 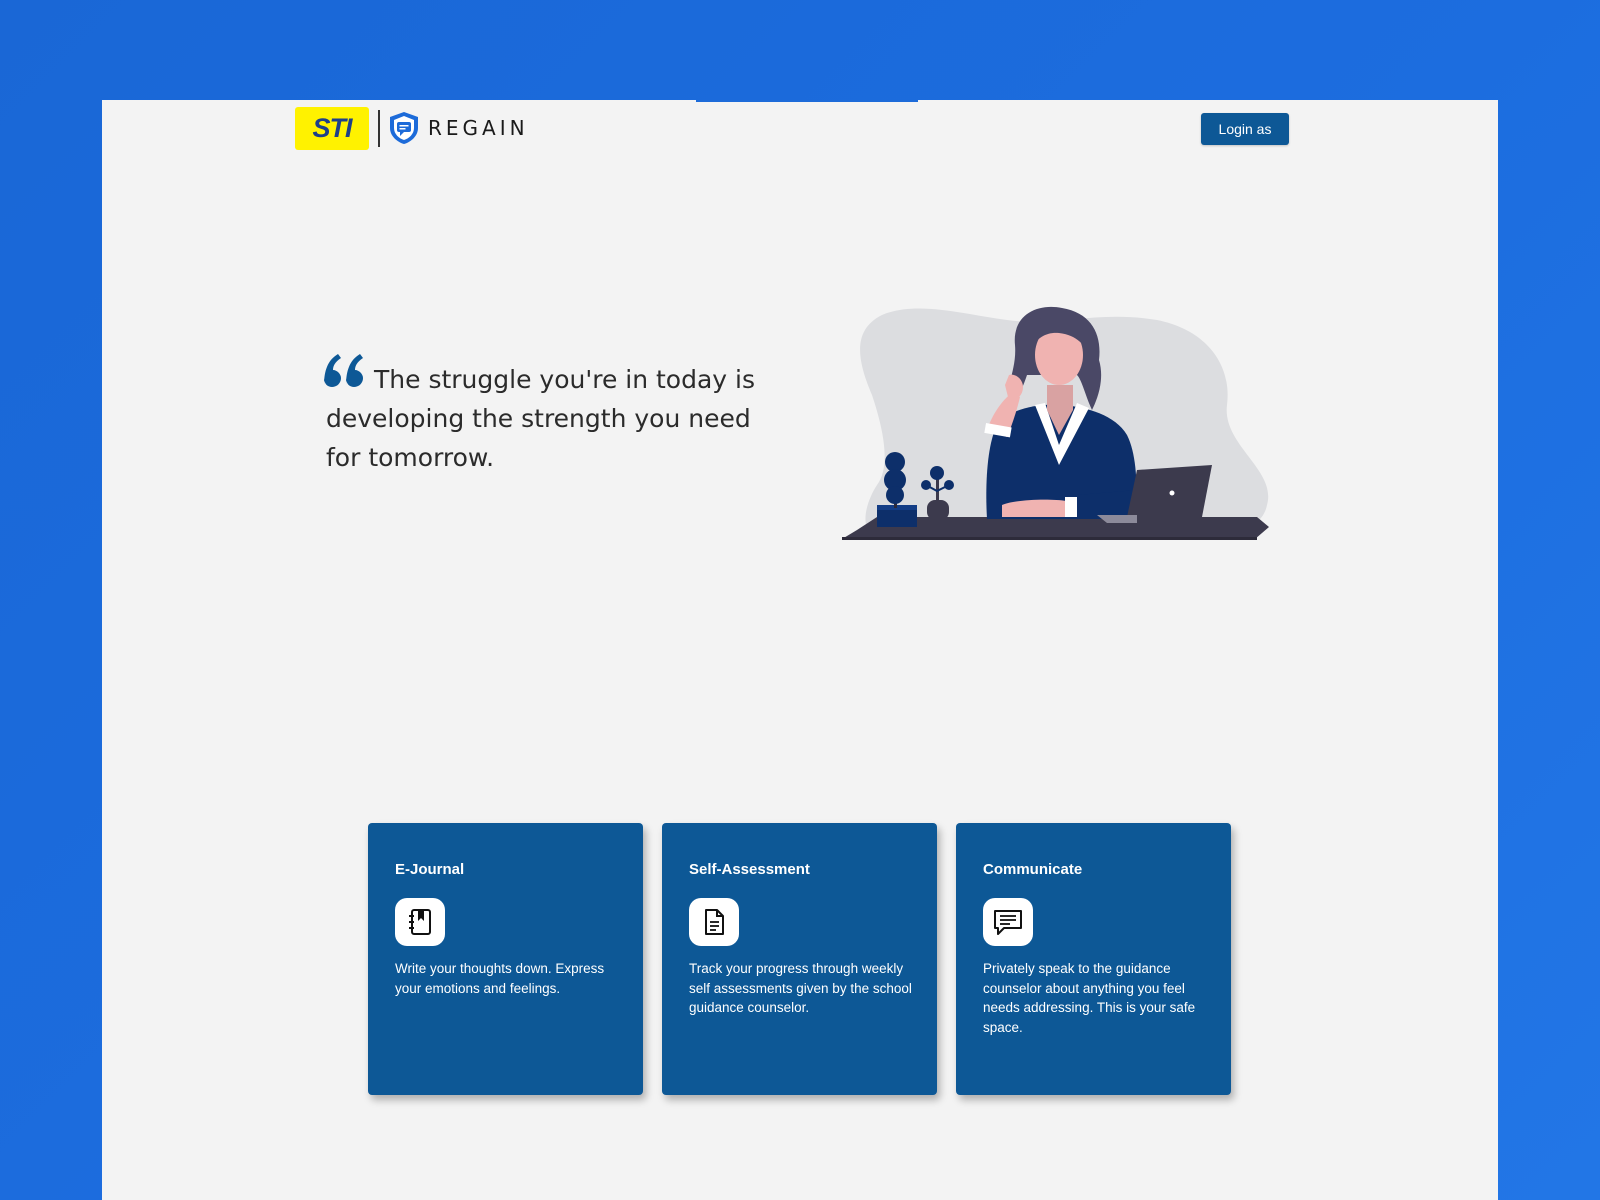 What do you see at coordinates (749, 869) in the screenshot?
I see `card-title: Self-Assessment` at bounding box center [749, 869].